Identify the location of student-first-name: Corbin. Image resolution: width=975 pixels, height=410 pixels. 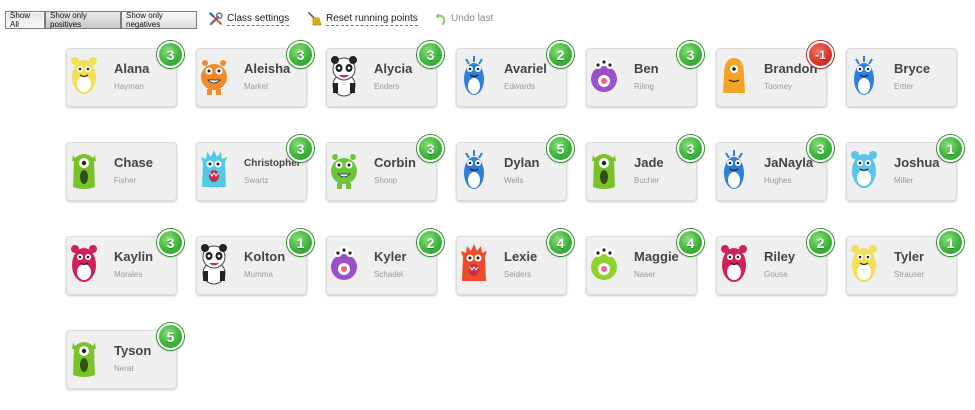
(395, 162).